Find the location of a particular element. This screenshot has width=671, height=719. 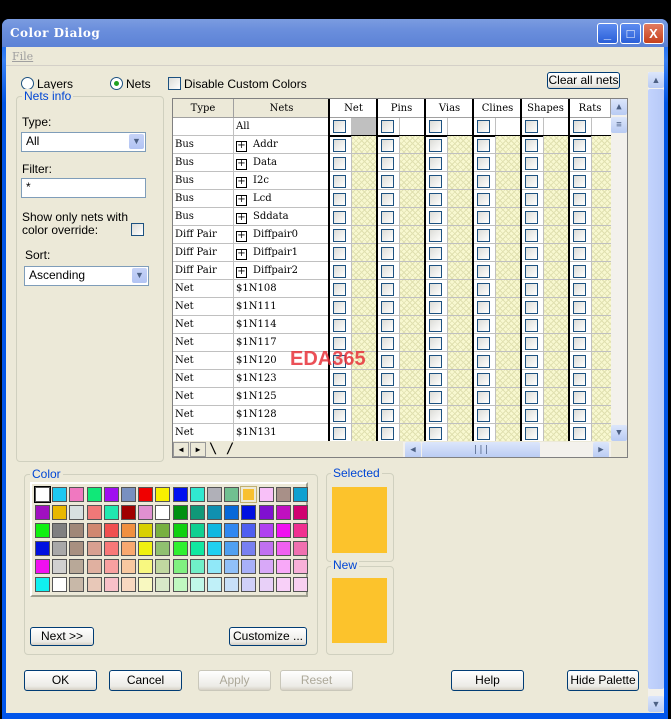

title-bar is located at coordinates (335, 33).